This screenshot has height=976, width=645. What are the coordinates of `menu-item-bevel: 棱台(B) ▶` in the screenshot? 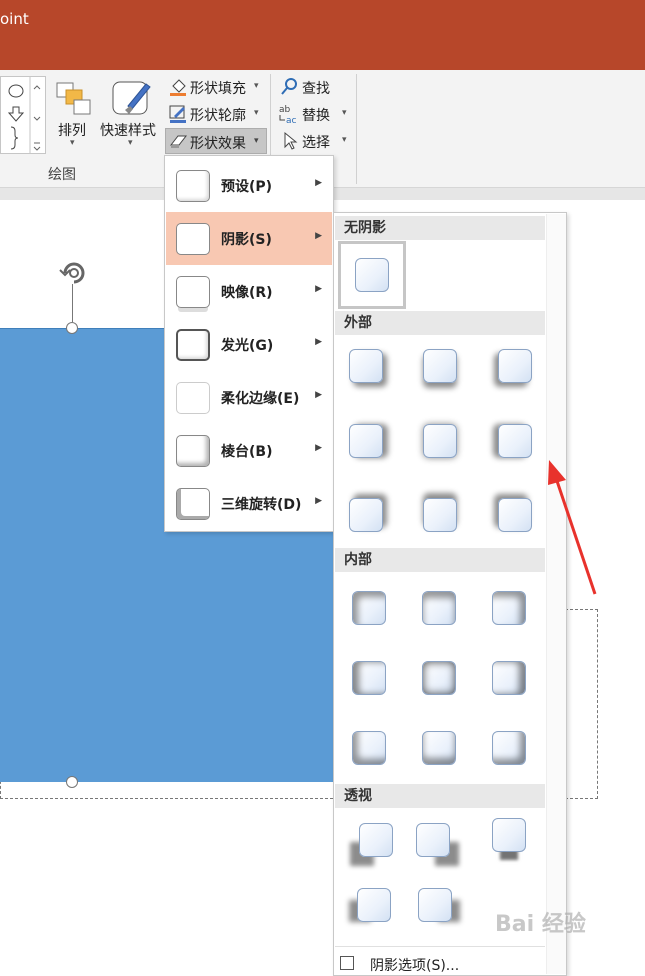 It's located at (249, 450).